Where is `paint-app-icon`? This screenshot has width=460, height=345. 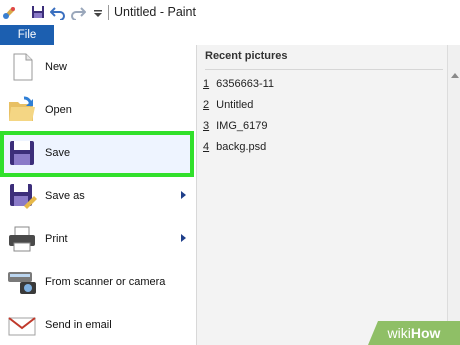
paint-app-icon is located at coordinates (10, 12).